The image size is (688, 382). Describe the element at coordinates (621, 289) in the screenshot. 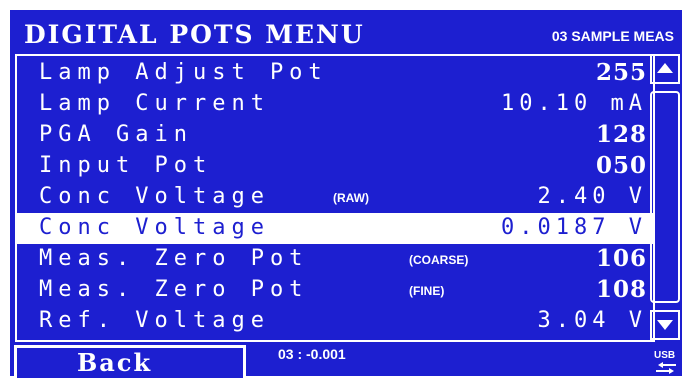

I see `row-value: 108` at that location.